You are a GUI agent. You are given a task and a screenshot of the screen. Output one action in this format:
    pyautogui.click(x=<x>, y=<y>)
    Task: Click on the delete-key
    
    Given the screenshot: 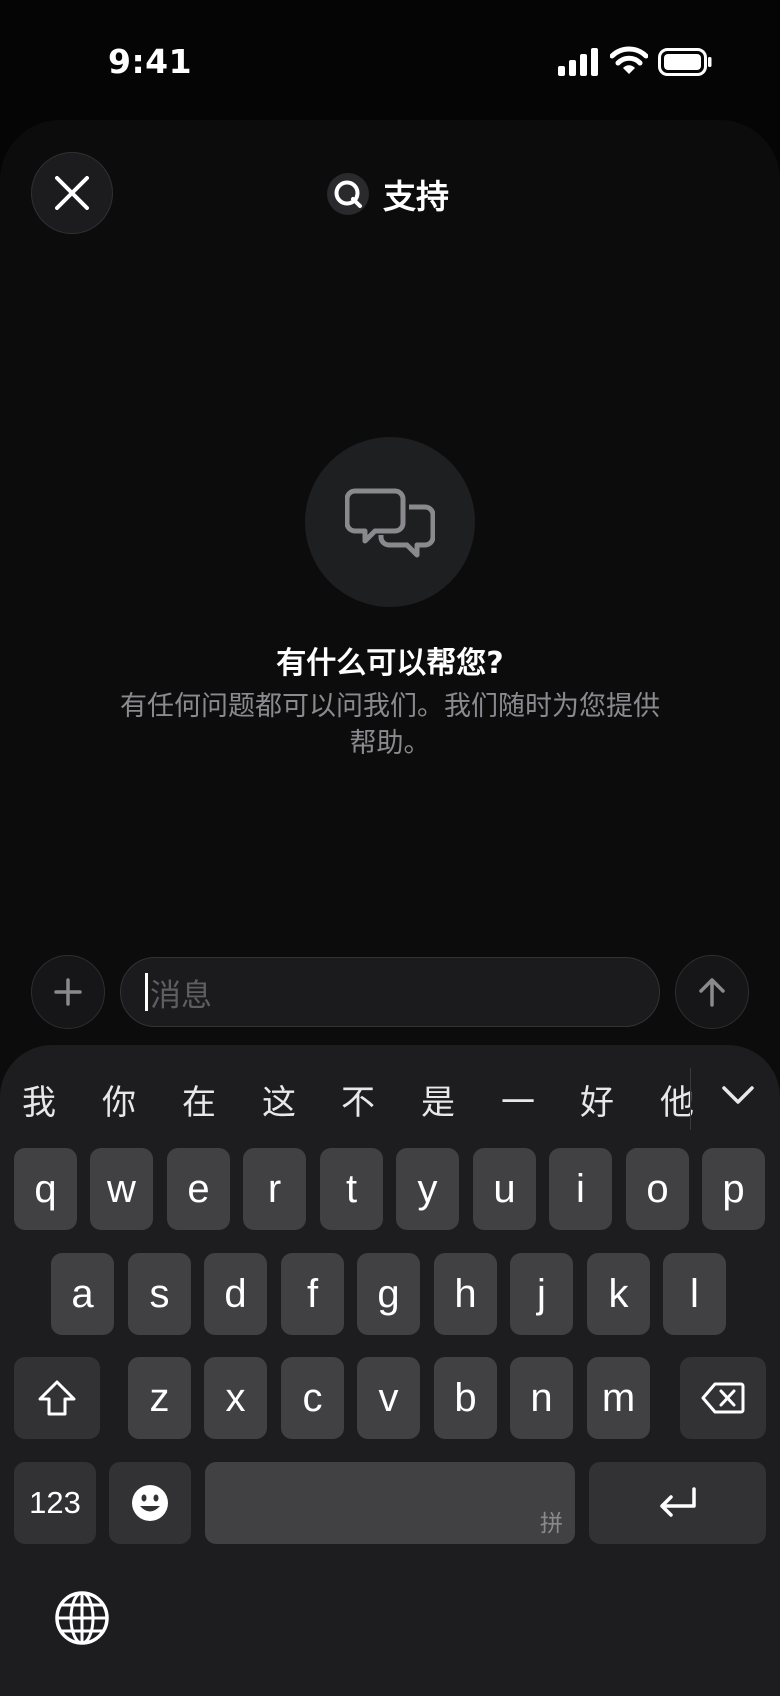 What is the action you would take?
    pyautogui.click(x=723, y=1398)
    